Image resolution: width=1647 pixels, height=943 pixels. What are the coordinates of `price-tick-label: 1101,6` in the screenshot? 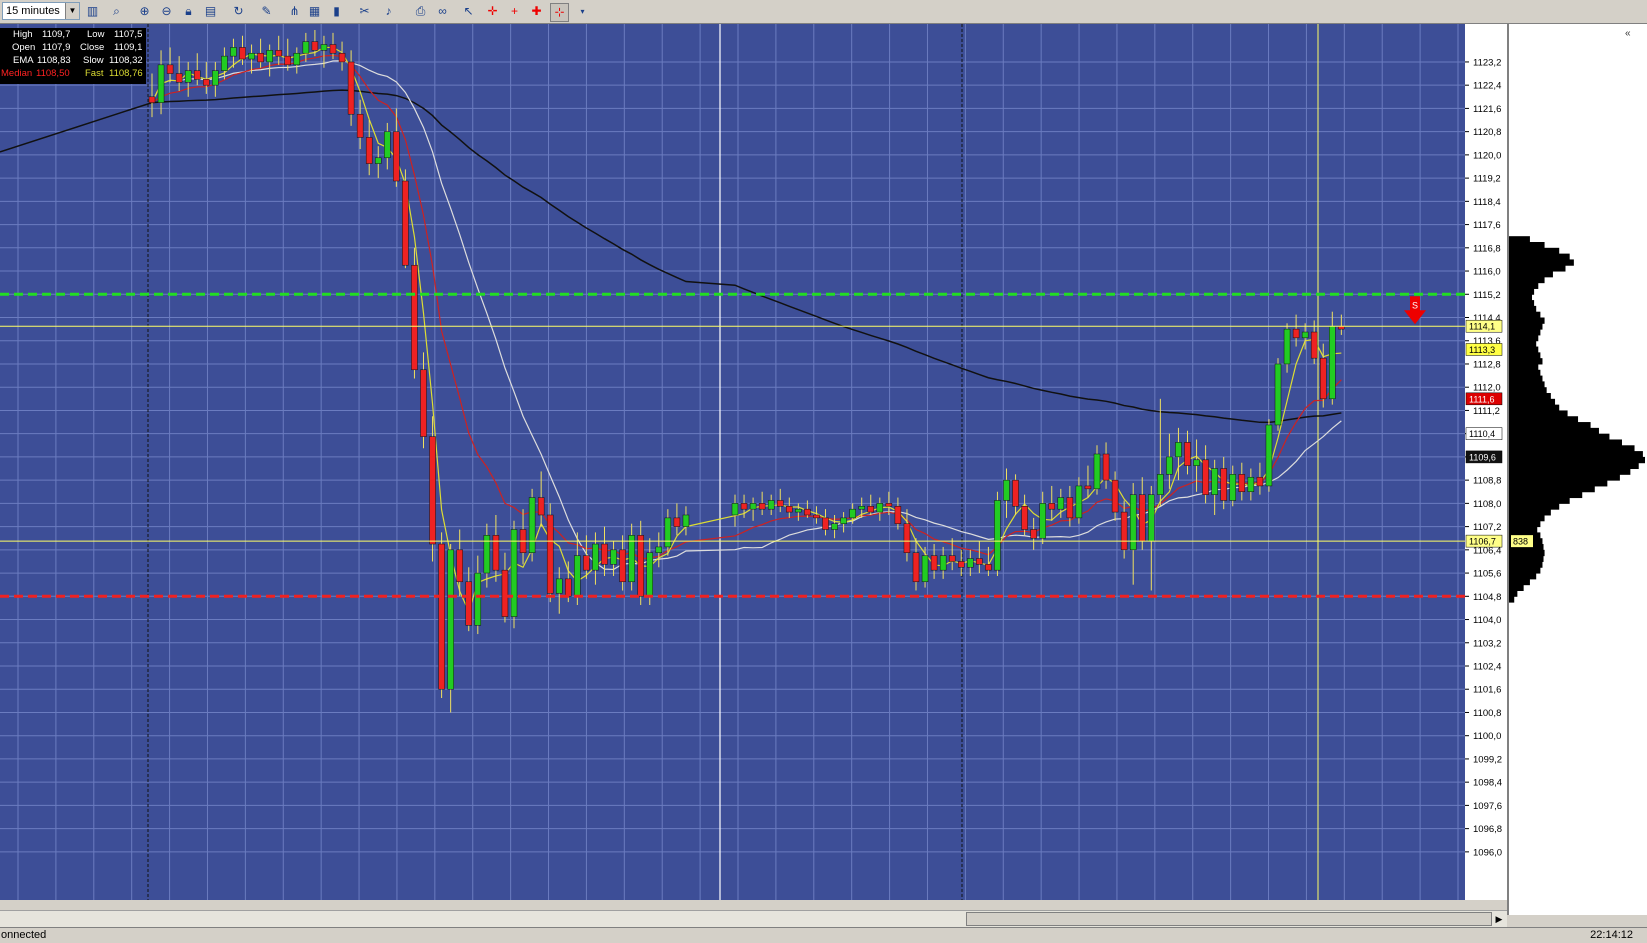 It's located at (1487, 690).